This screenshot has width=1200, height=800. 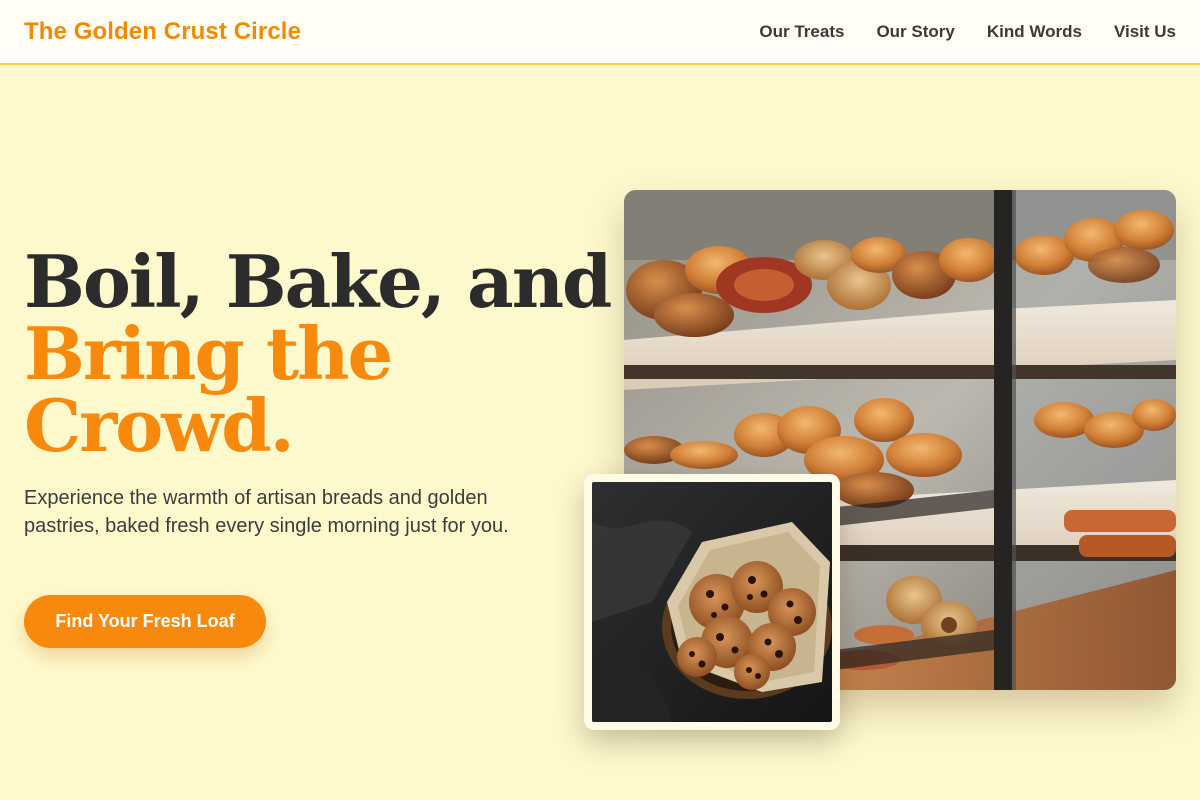 I want to click on hero-title-line-2: Bring the, so click(x=208, y=353).